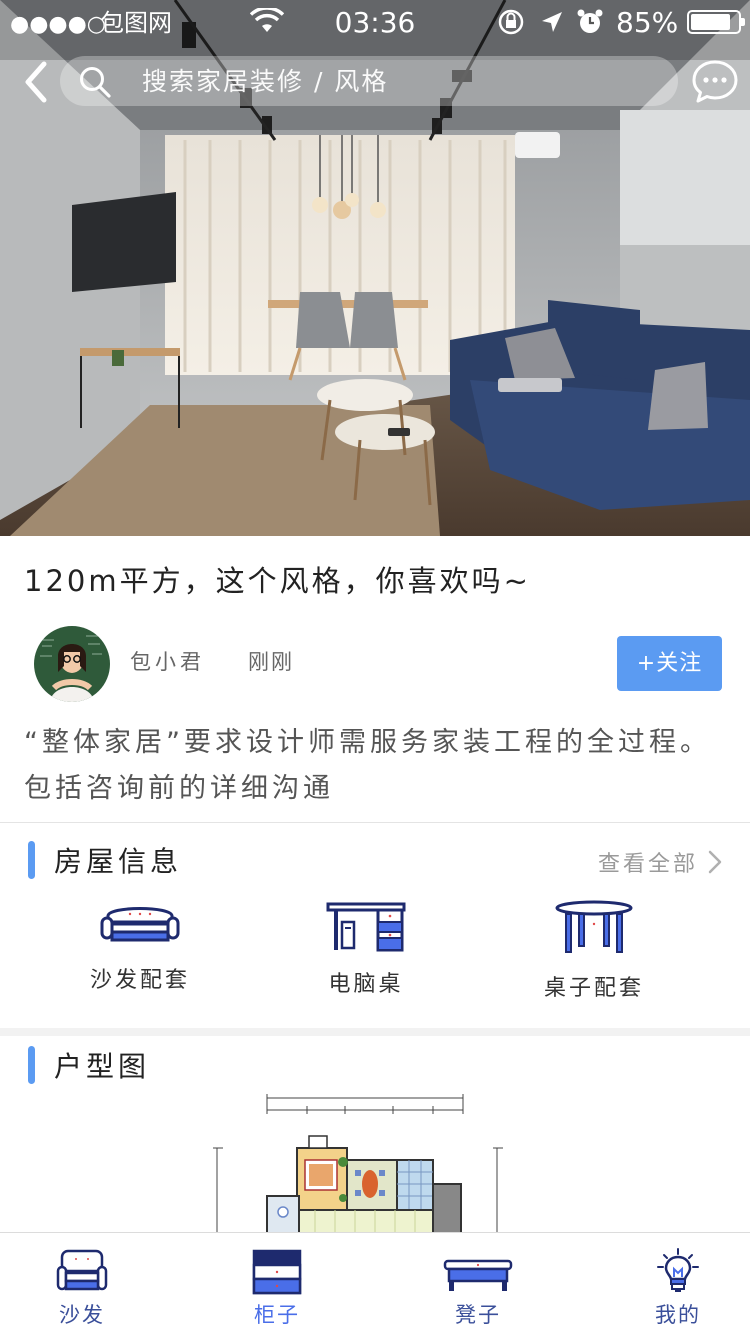 The width and height of the screenshot is (750, 1334). What do you see at coordinates (647, 22) in the screenshot?
I see `battery-percentage: 85%` at bounding box center [647, 22].